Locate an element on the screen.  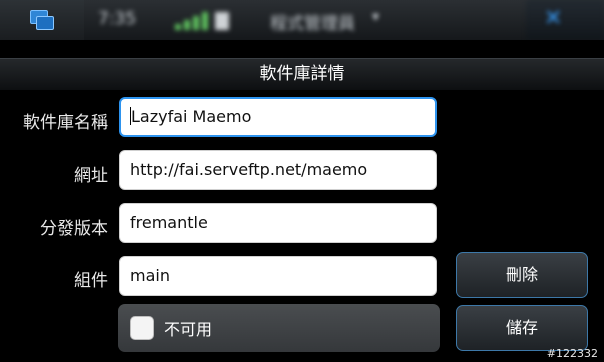
task-switcher-button is located at coordinates (42, 20).